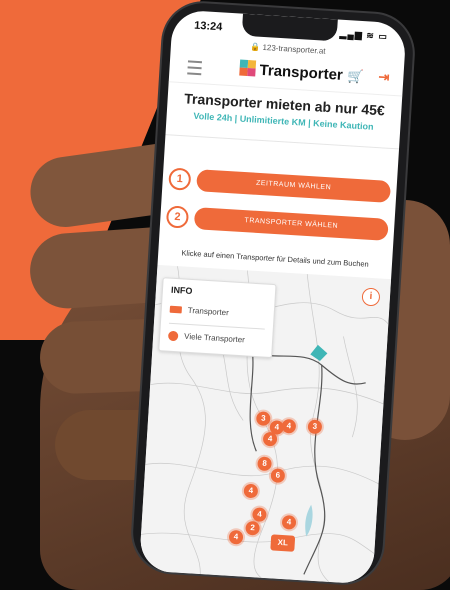 This screenshot has height=590, width=450. I want to click on step-number: 1, so click(180, 179).